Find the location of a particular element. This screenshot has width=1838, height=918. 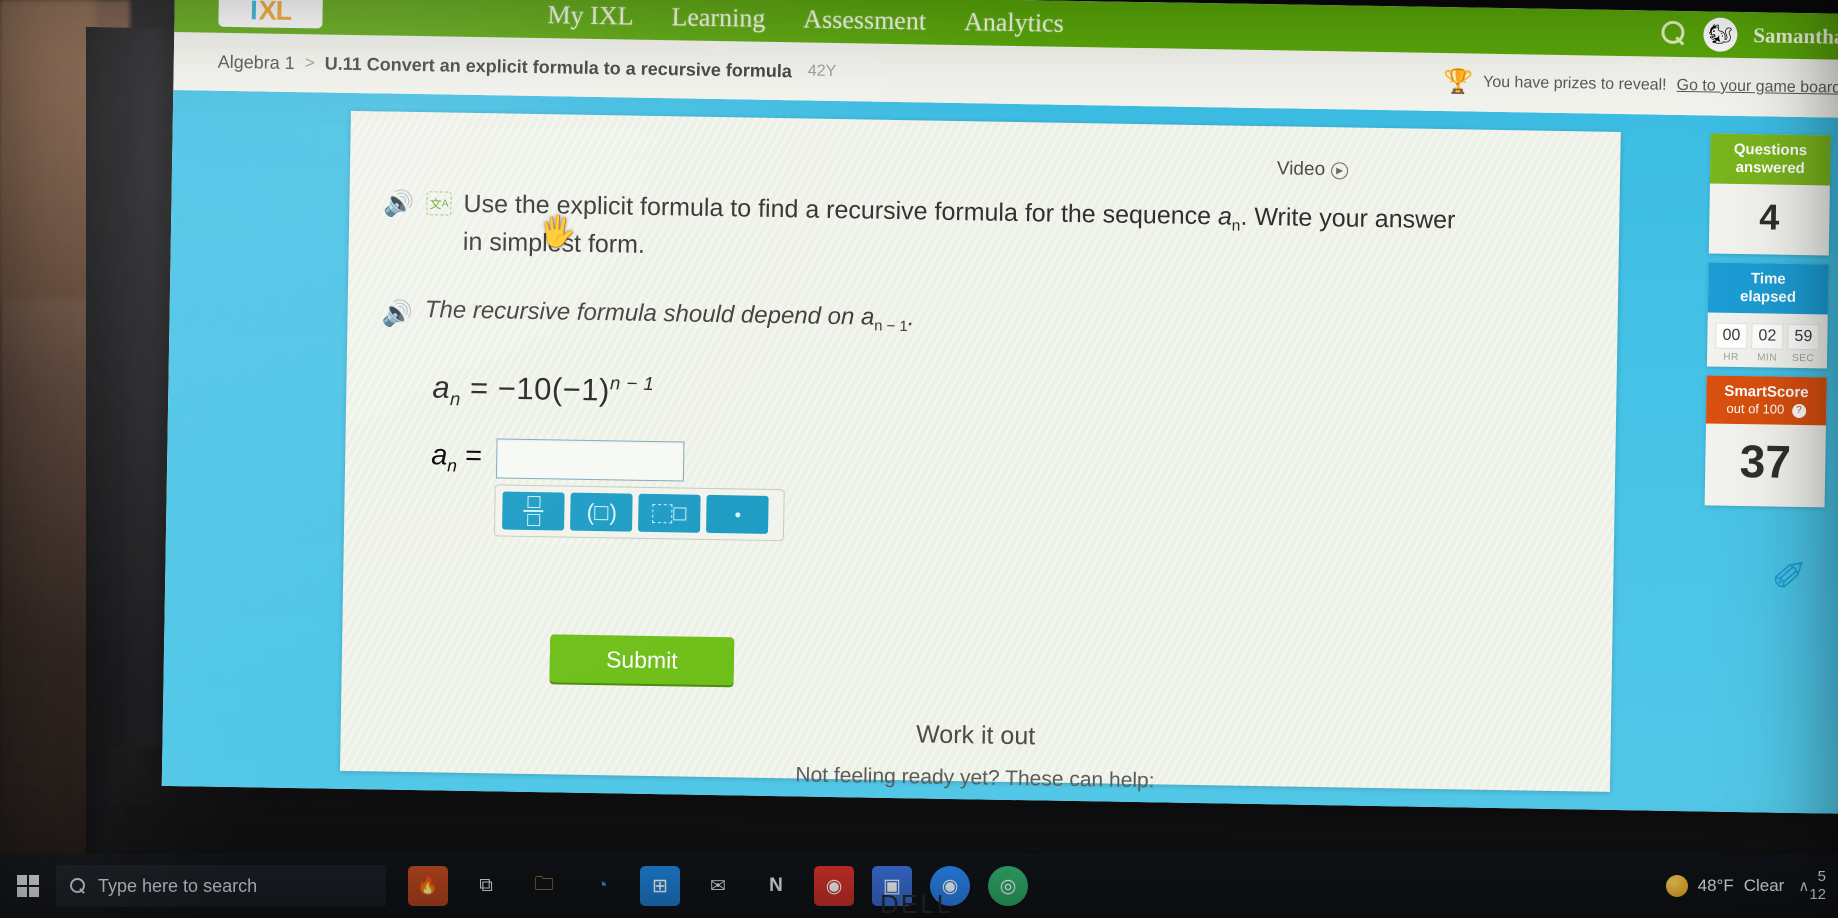

timer-seconds-value: 59 is located at coordinates (1803, 337).